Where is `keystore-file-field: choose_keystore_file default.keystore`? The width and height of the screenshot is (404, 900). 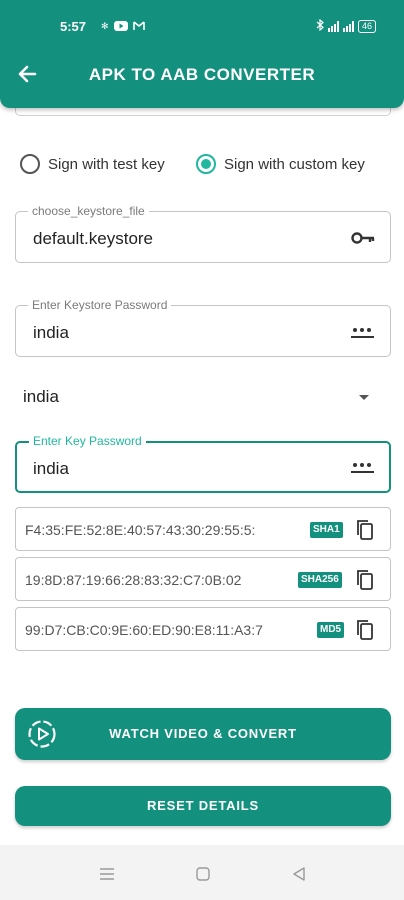 keystore-file-field: choose_keystore_file default.keystore is located at coordinates (203, 233).